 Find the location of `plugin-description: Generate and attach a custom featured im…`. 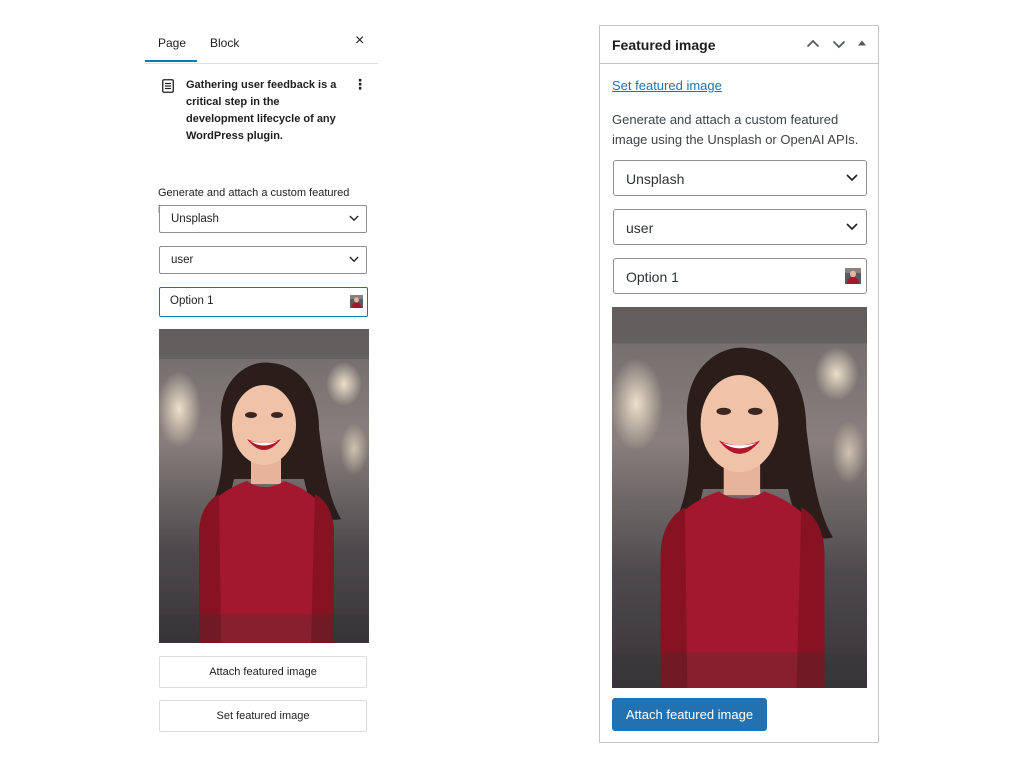

plugin-description: Generate and attach a custom featured im… is located at coordinates (735, 129).